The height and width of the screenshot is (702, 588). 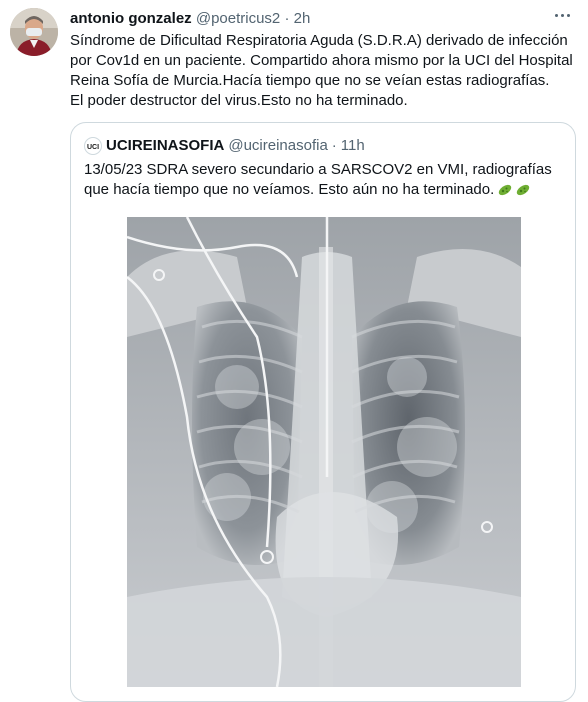 I want to click on uci-logo: UCI, so click(x=93, y=147).